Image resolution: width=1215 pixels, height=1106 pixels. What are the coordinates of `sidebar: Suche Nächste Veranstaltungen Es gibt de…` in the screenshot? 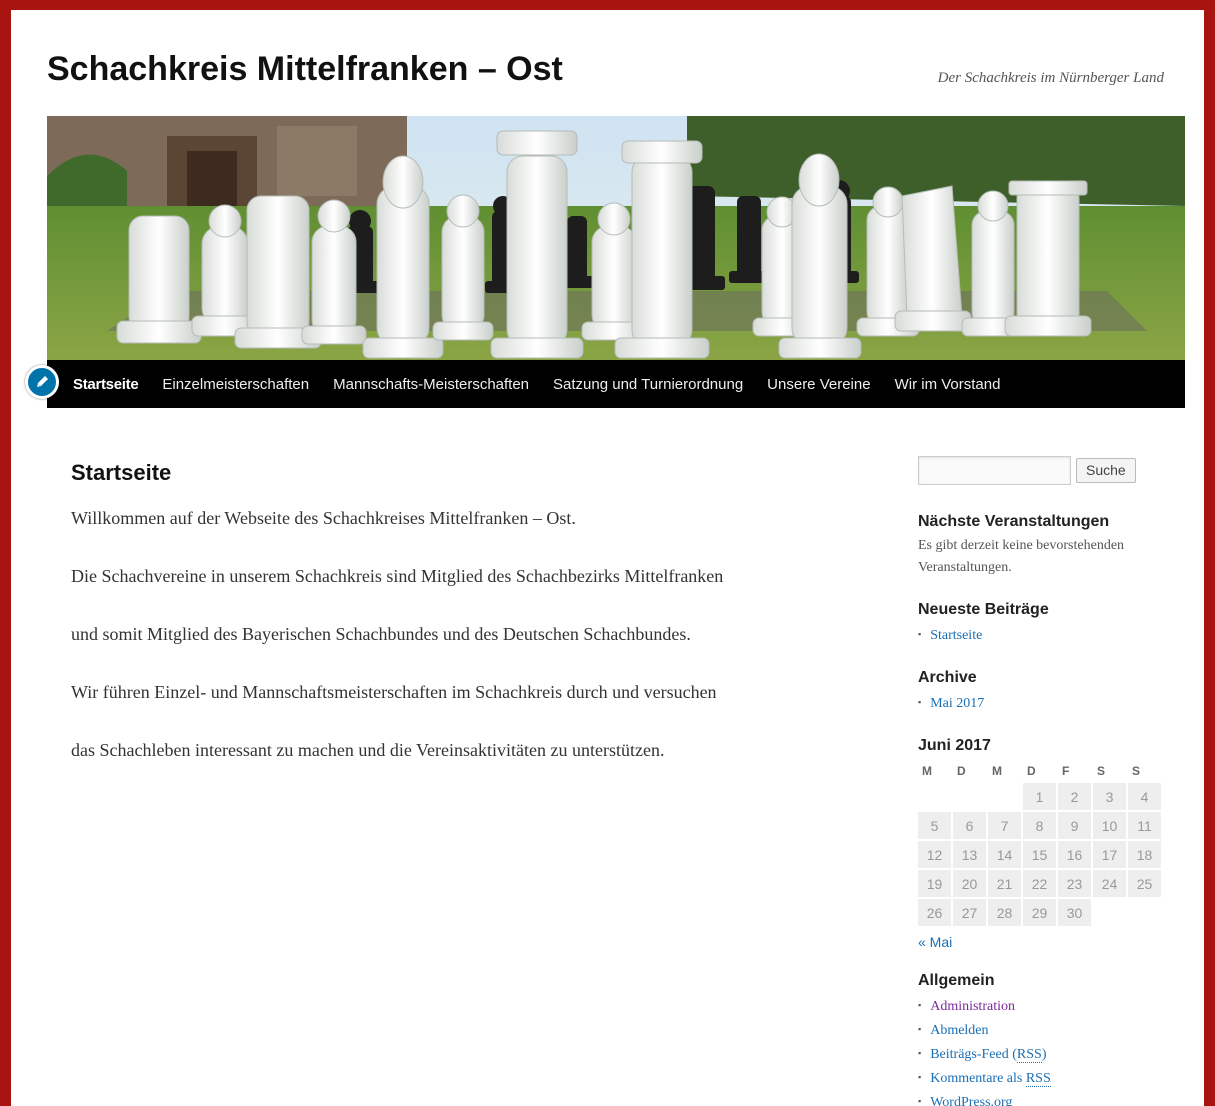 It's located at (1043, 781).